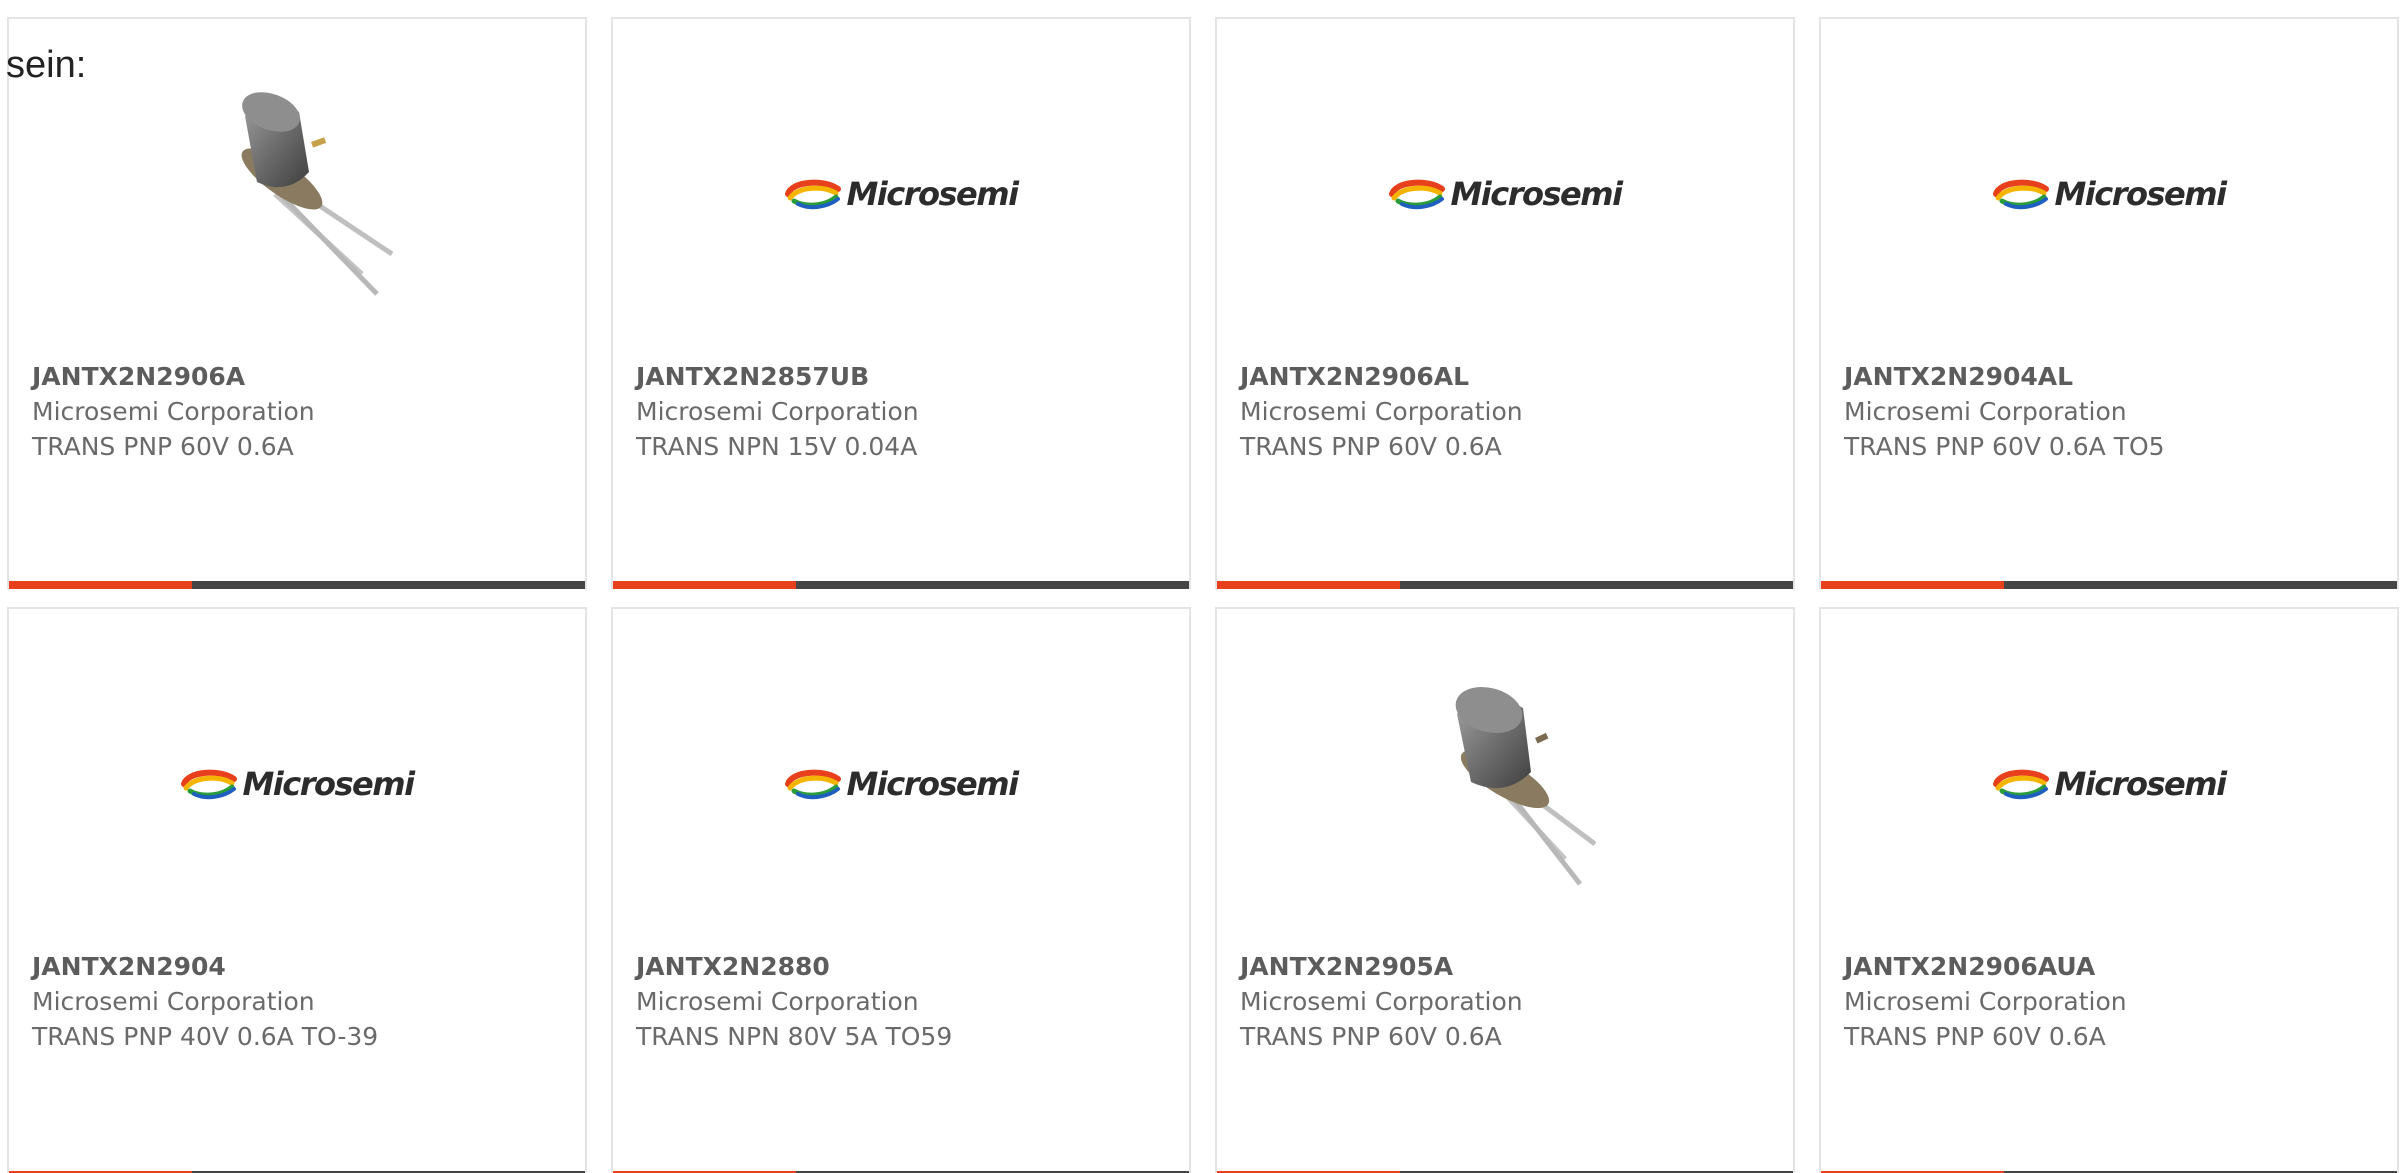 This screenshot has height=1173, width=2400. Describe the element at coordinates (902, 966) in the screenshot. I see `part-number: JANTX2N2880` at that location.